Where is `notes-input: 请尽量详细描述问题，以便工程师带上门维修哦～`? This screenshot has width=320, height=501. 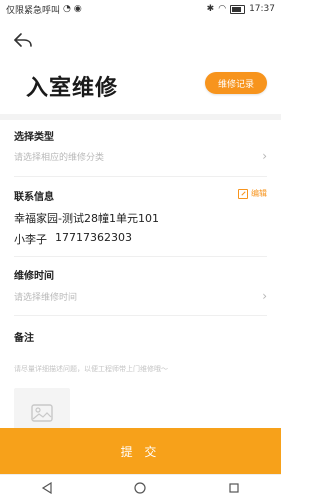
notes-input: 请尽量详细描述问题，以便工程师带上门维修哦～ is located at coordinates (91, 369).